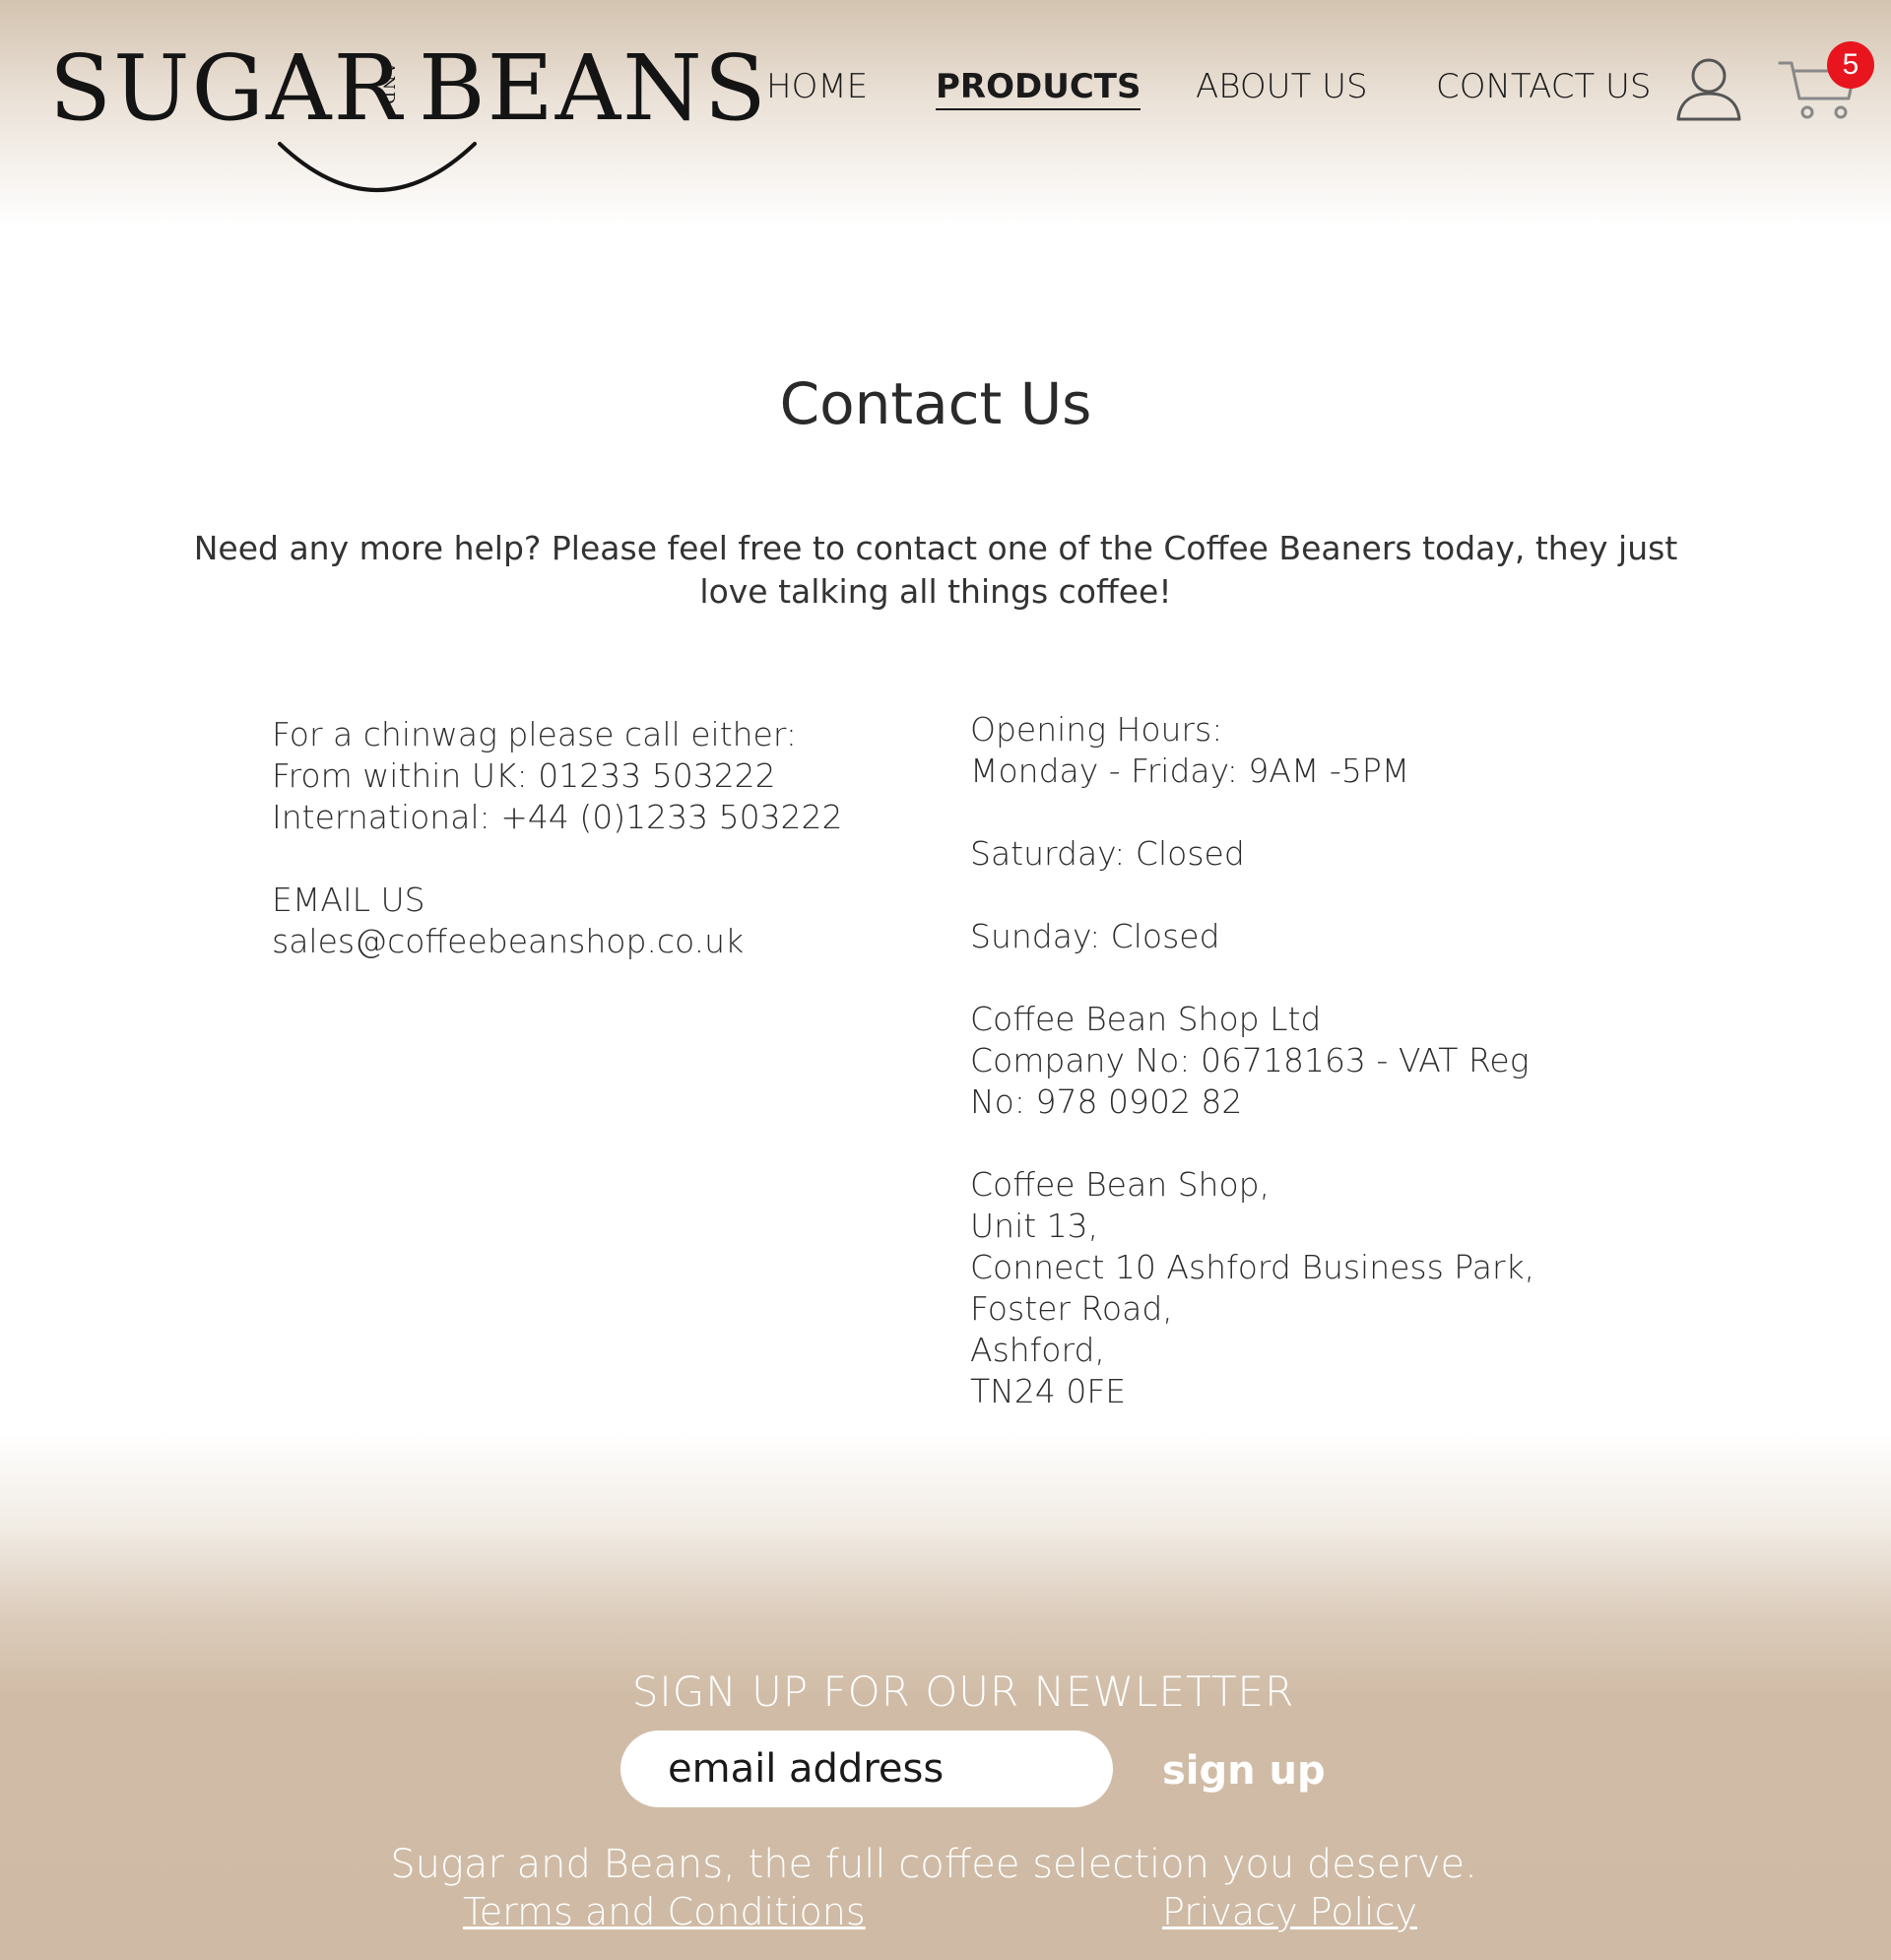  What do you see at coordinates (1095, 936) in the screenshot?
I see `hours-sunday: Sunday: Closed` at bounding box center [1095, 936].